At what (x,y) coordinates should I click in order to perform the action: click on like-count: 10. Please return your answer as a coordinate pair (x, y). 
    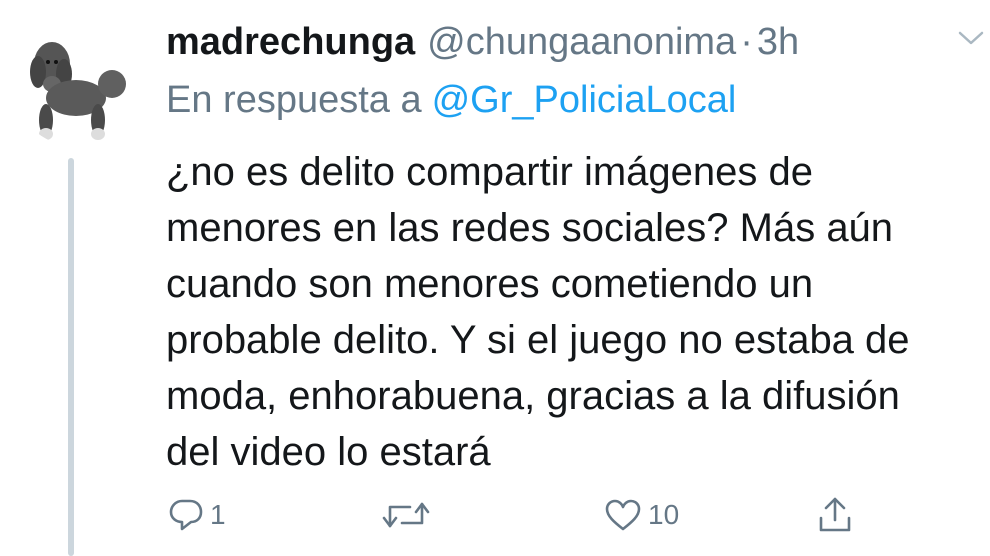
    Looking at the image, I should click on (664, 514).